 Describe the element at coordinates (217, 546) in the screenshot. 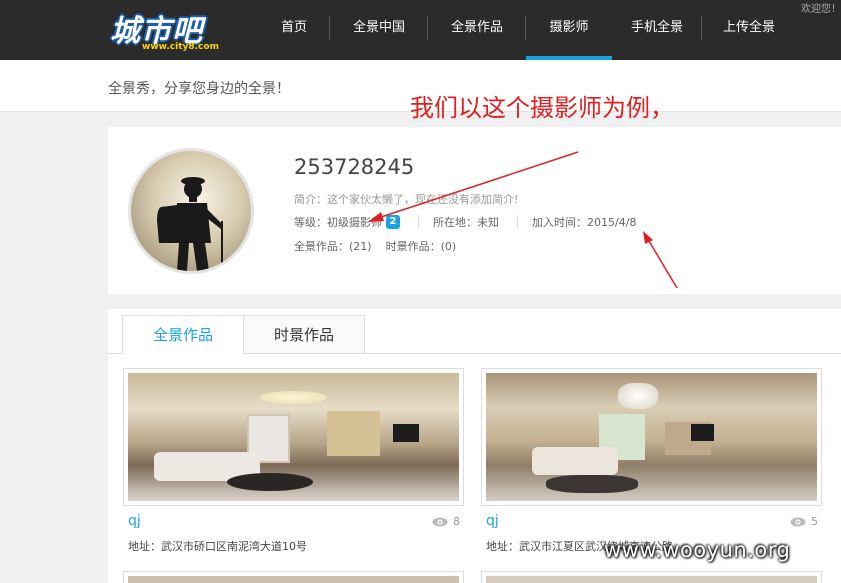

I see `work-address: 地址：武汉市硚口区南泥湾大道10号` at that location.